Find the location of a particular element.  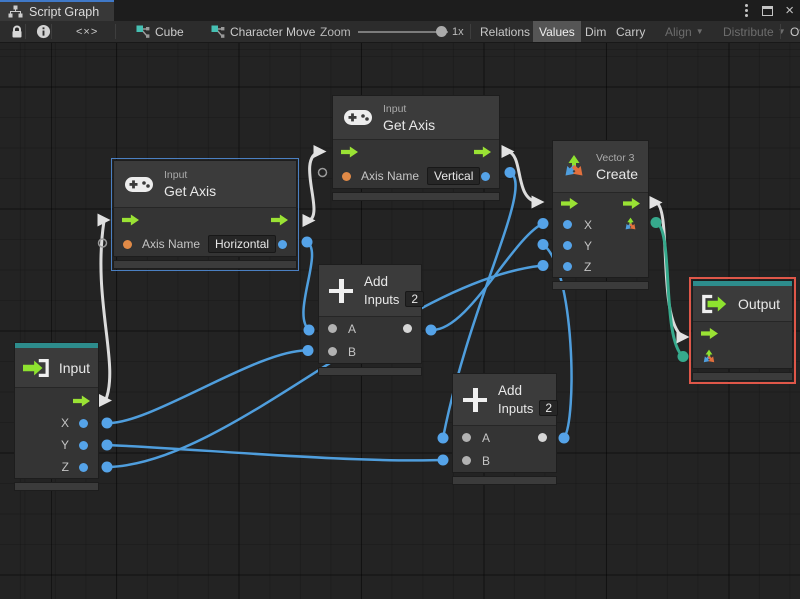

values-toggle: Values is located at coordinates (557, 31).